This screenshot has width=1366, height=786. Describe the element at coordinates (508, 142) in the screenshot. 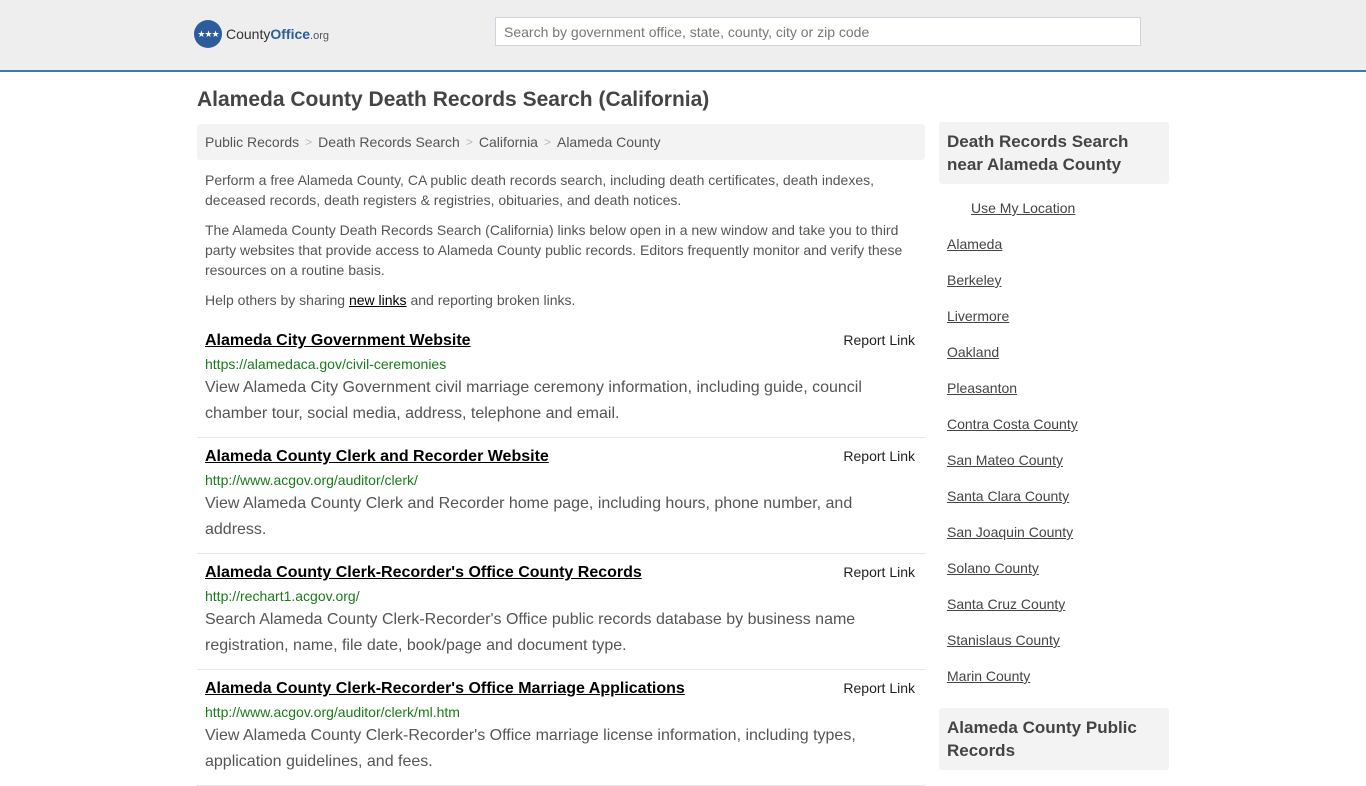

I see `breadcrumb-california: California` at that location.